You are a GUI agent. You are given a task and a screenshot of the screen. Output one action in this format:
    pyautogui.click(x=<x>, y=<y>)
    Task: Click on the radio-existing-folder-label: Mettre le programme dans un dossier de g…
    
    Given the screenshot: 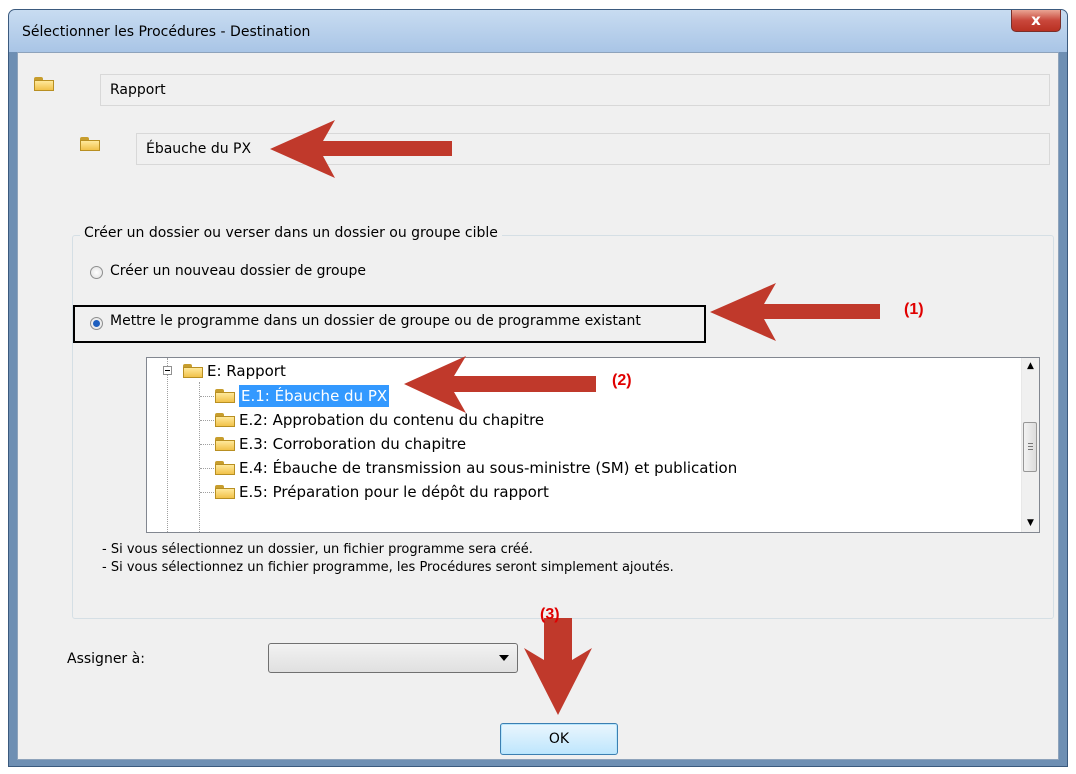 What is the action you would take?
    pyautogui.click(x=375, y=321)
    